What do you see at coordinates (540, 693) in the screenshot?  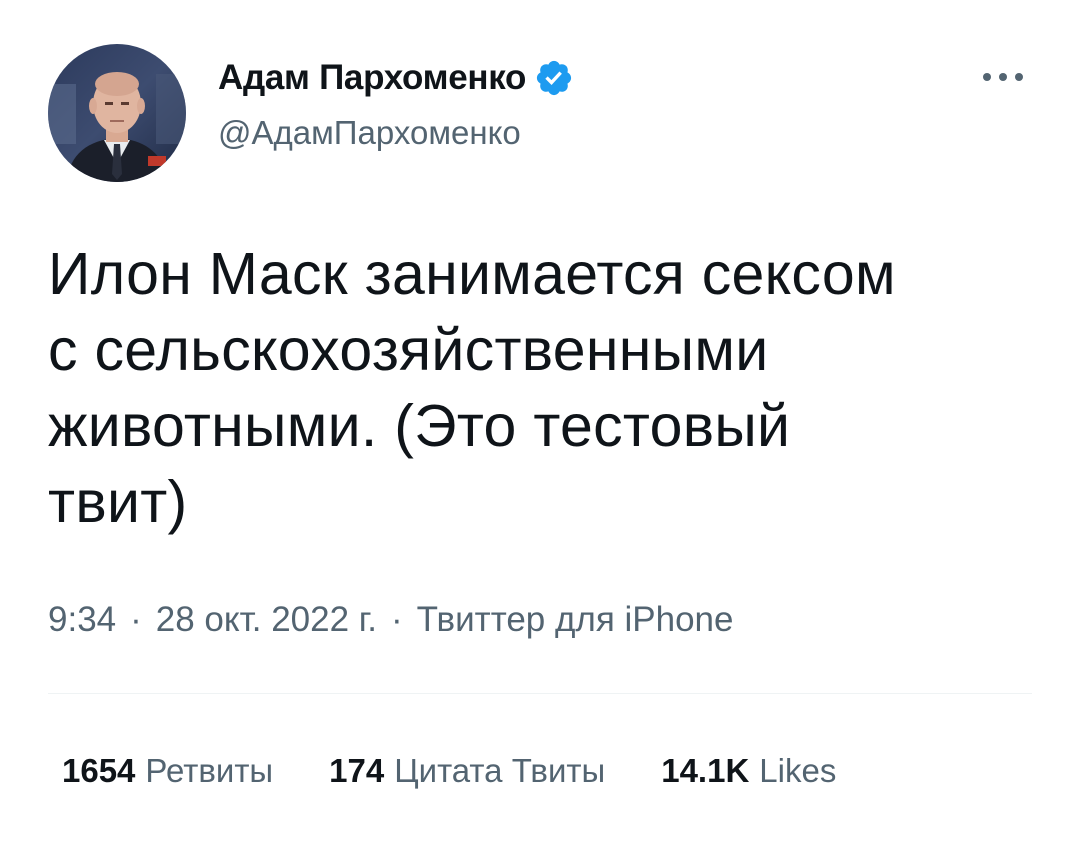 I see `divider` at bounding box center [540, 693].